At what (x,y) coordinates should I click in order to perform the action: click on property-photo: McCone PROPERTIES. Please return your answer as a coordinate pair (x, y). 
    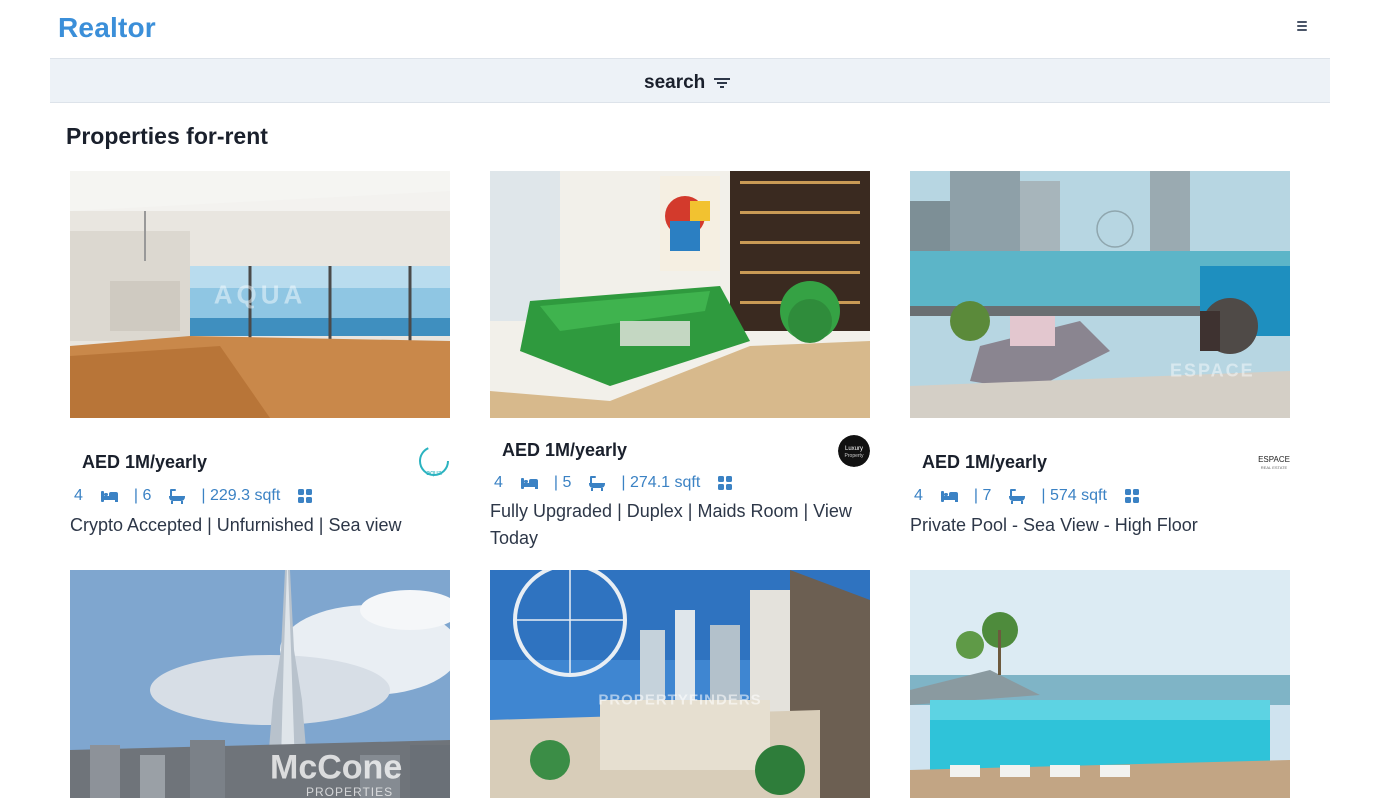
    Looking at the image, I should click on (260, 684).